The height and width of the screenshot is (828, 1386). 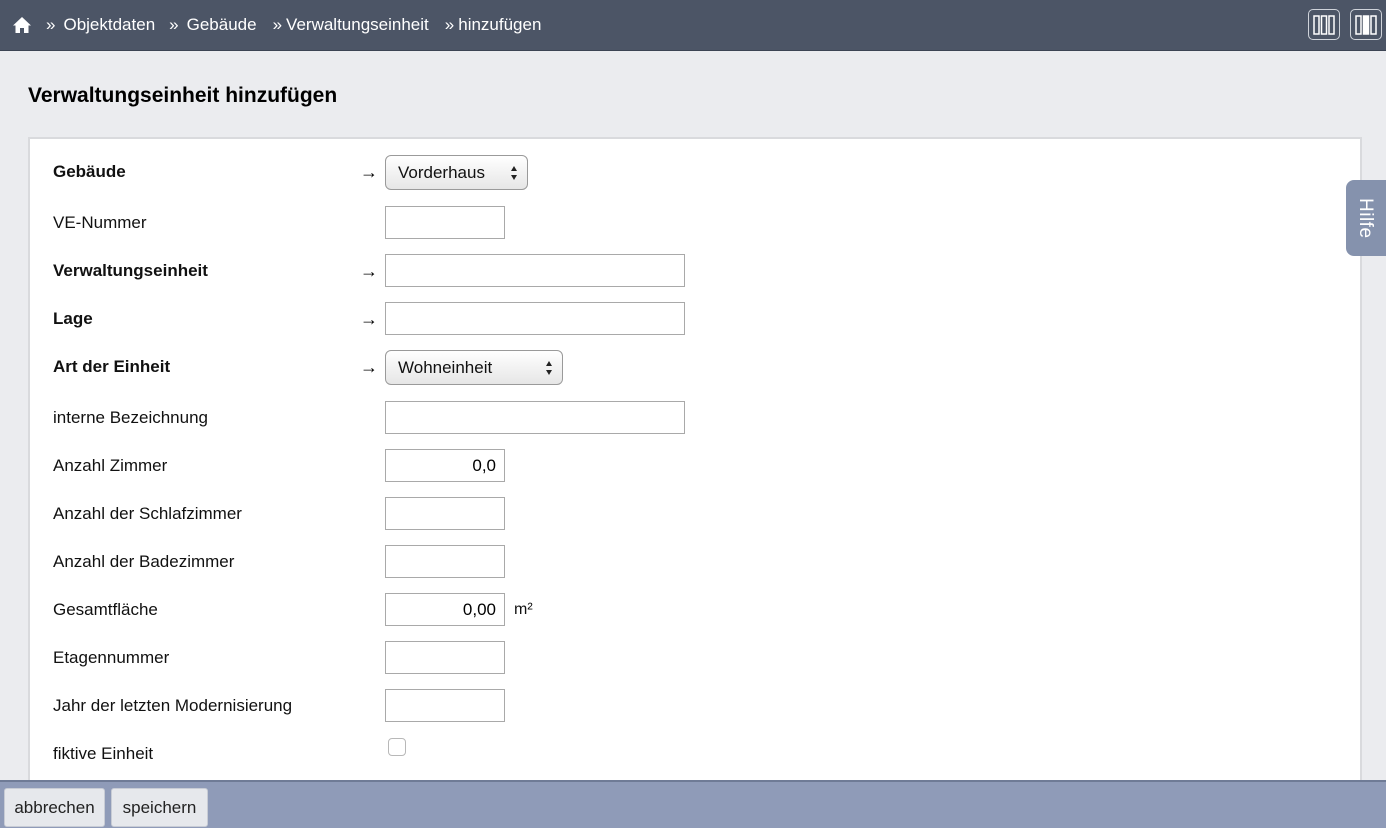 I want to click on breadcrumb-hinzufuegen: hinzufügen, so click(x=500, y=24).